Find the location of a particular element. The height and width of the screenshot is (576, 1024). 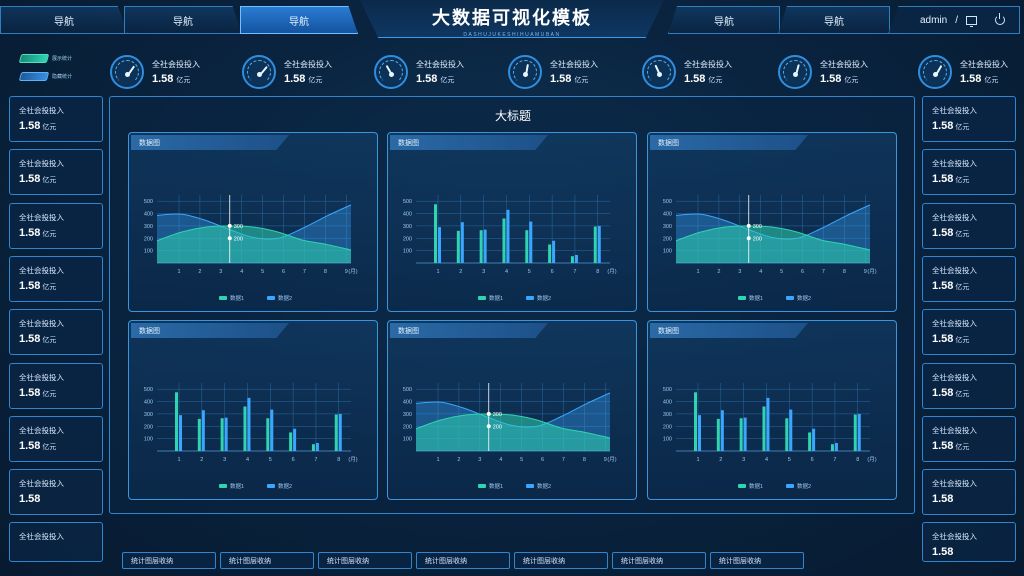

monitor-icon is located at coordinates (971, 21).